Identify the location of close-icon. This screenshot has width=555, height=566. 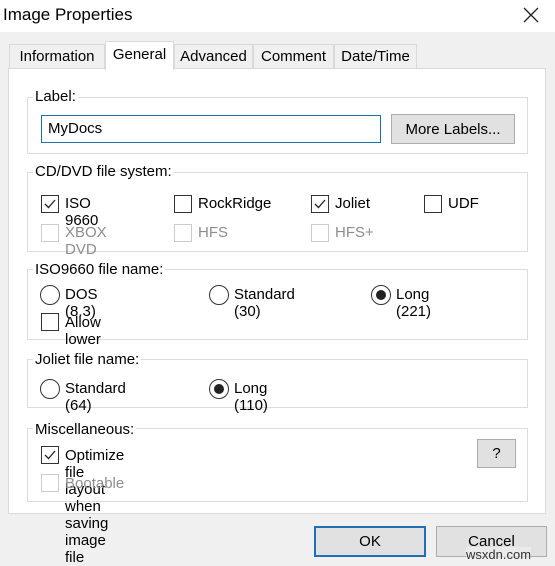
(531, 15).